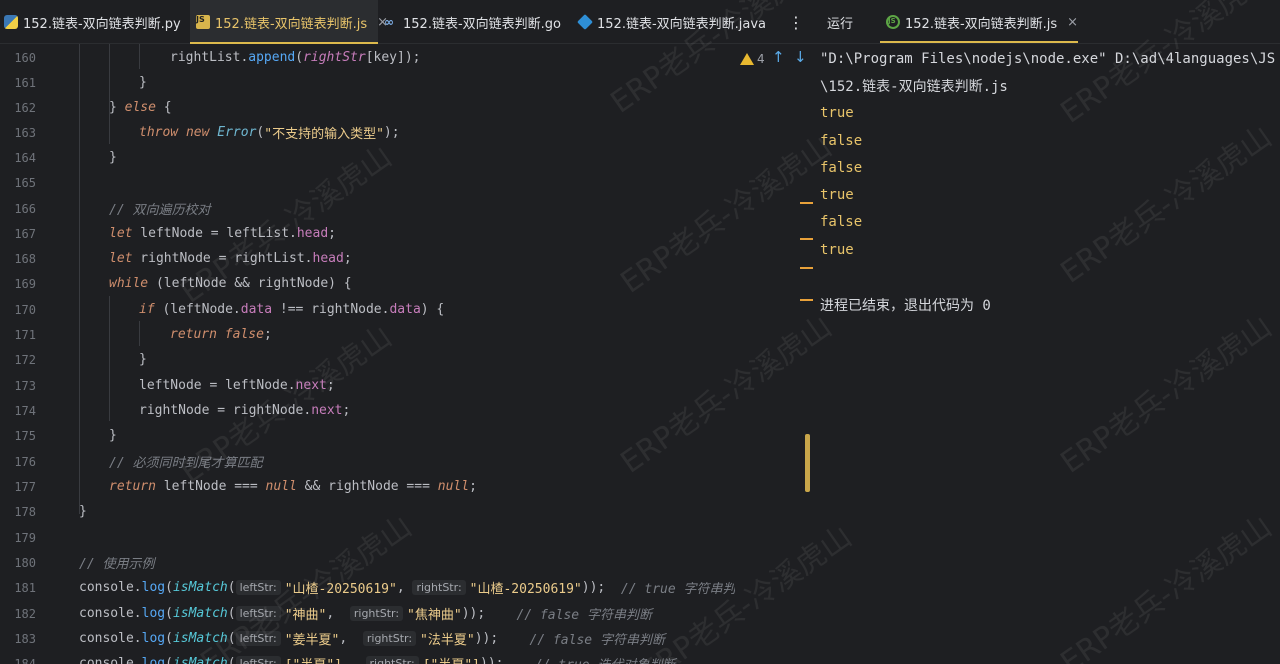 The width and height of the screenshot is (1280, 664). Describe the element at coordinates (186, 463) in the screenshot. I see `code-comment: // 必须同时到尾才算匹配` at that location.